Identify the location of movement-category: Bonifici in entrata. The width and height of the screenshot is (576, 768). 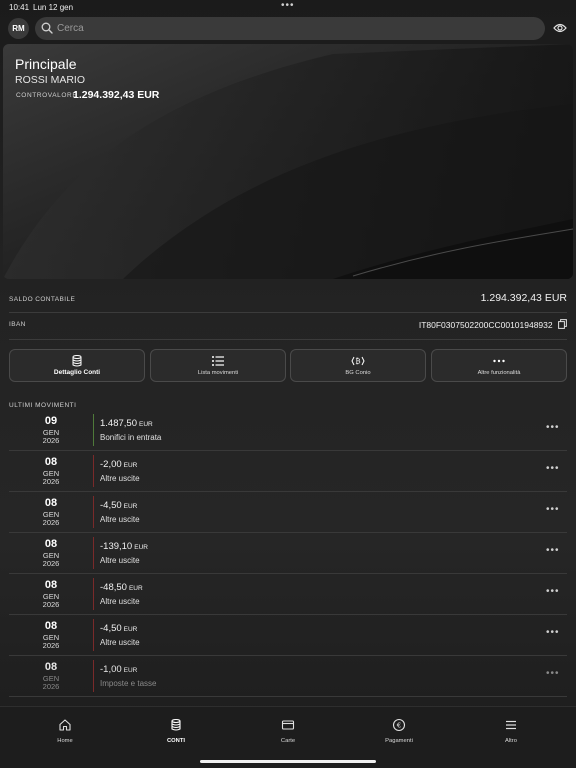
(131, 437).